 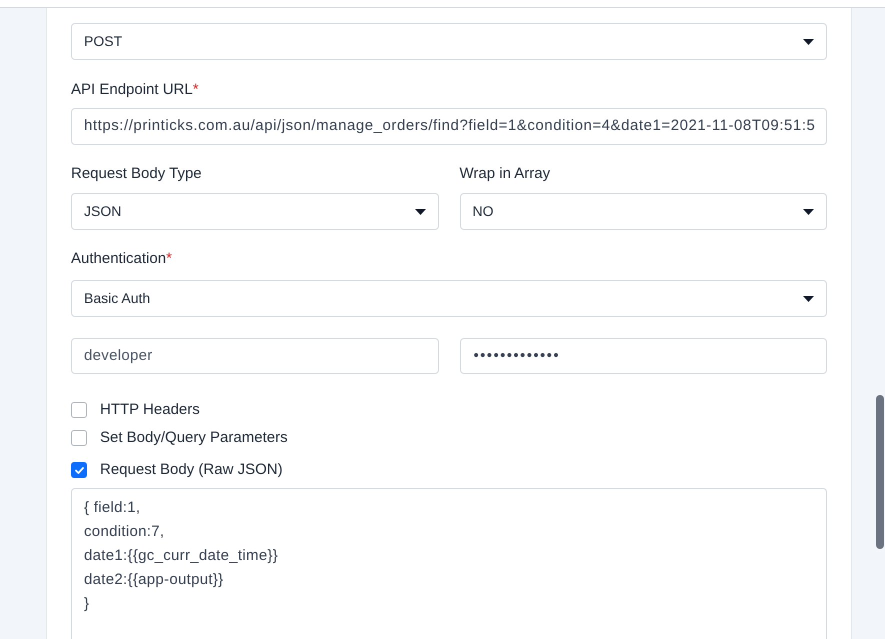 I want to click on checkbox-label: Request Body (Raw JSON), so click(x=191, y=470).